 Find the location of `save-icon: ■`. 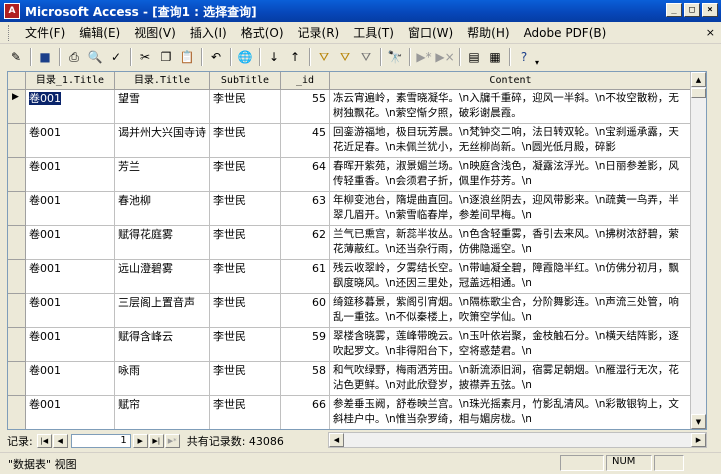

save-icon: ■ is located at coordinates (45, 57).